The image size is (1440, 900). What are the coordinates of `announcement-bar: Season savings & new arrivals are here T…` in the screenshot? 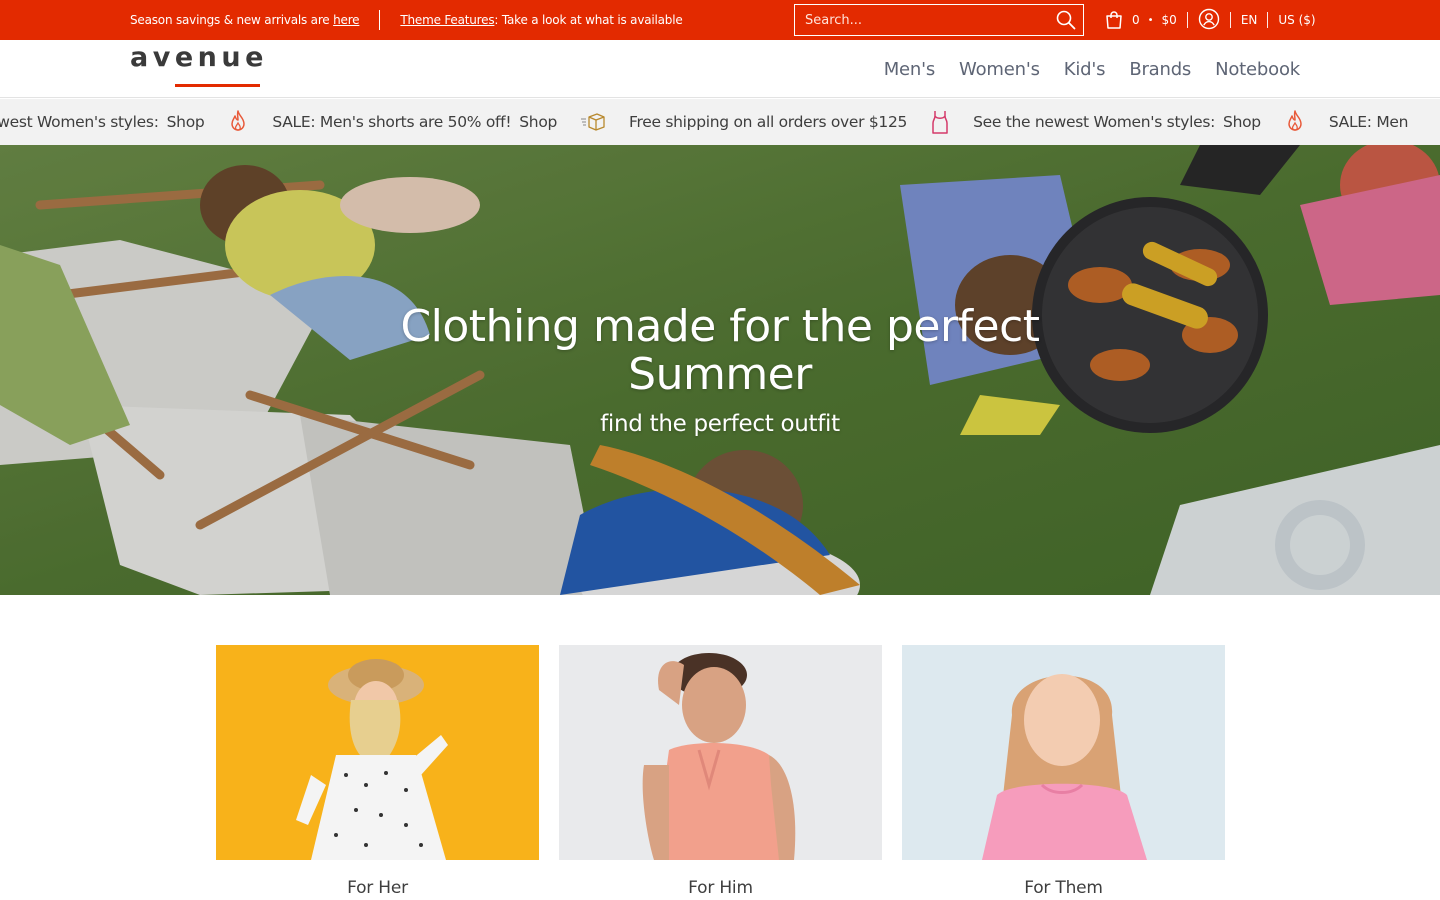 It's located at (720, 20).